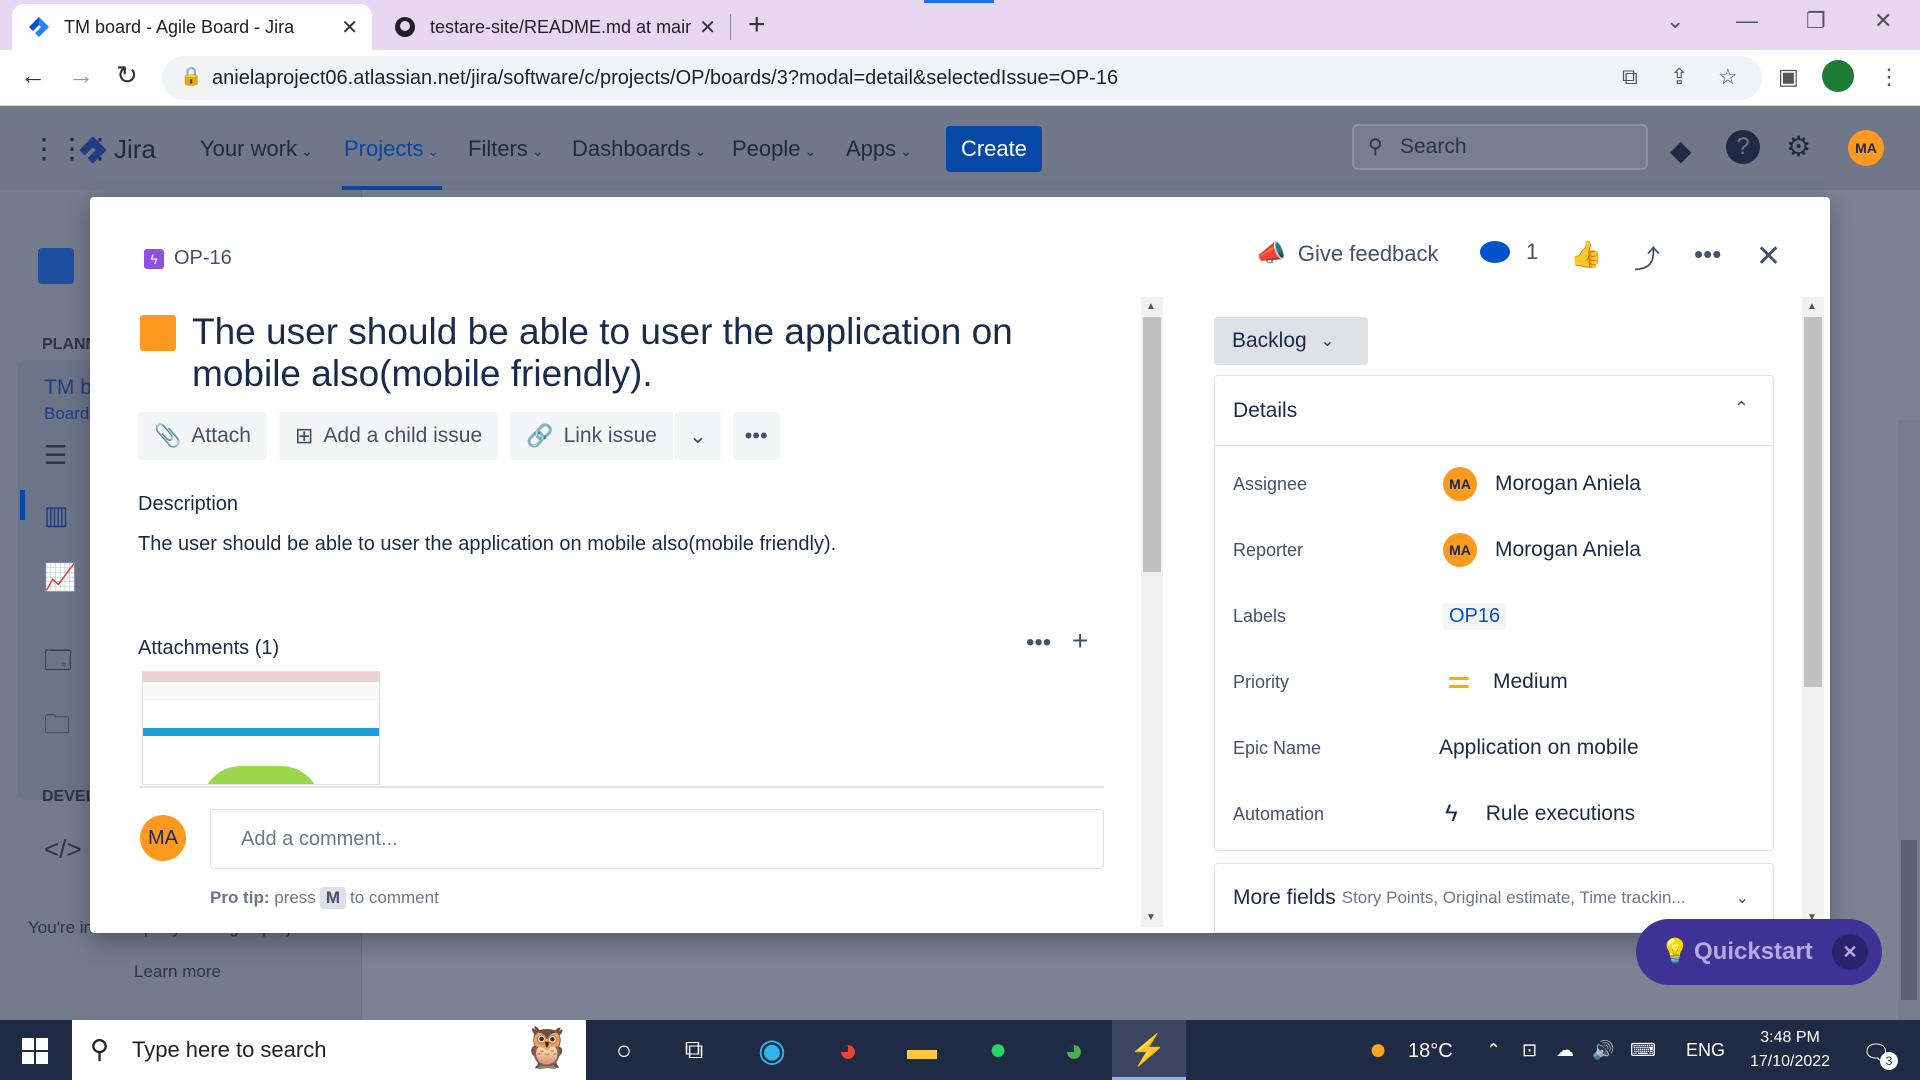 This screenshot has width=1920, height=1080. Describe the element at coordinates (1889, 77) in the screenshot. I see `browser-menu-icon: ⋮` at that location.